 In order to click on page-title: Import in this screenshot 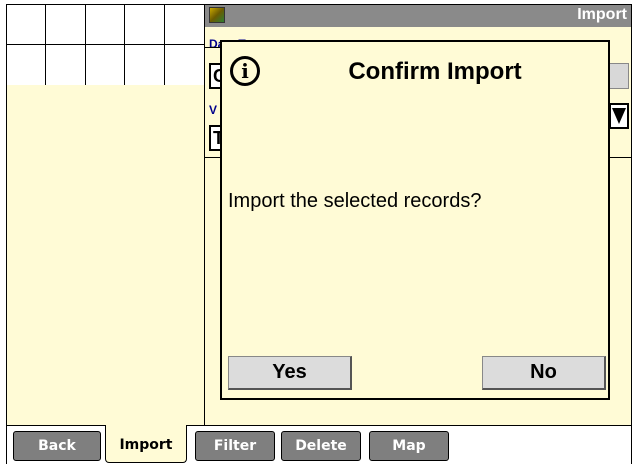, I will do `click(602, 14)`.